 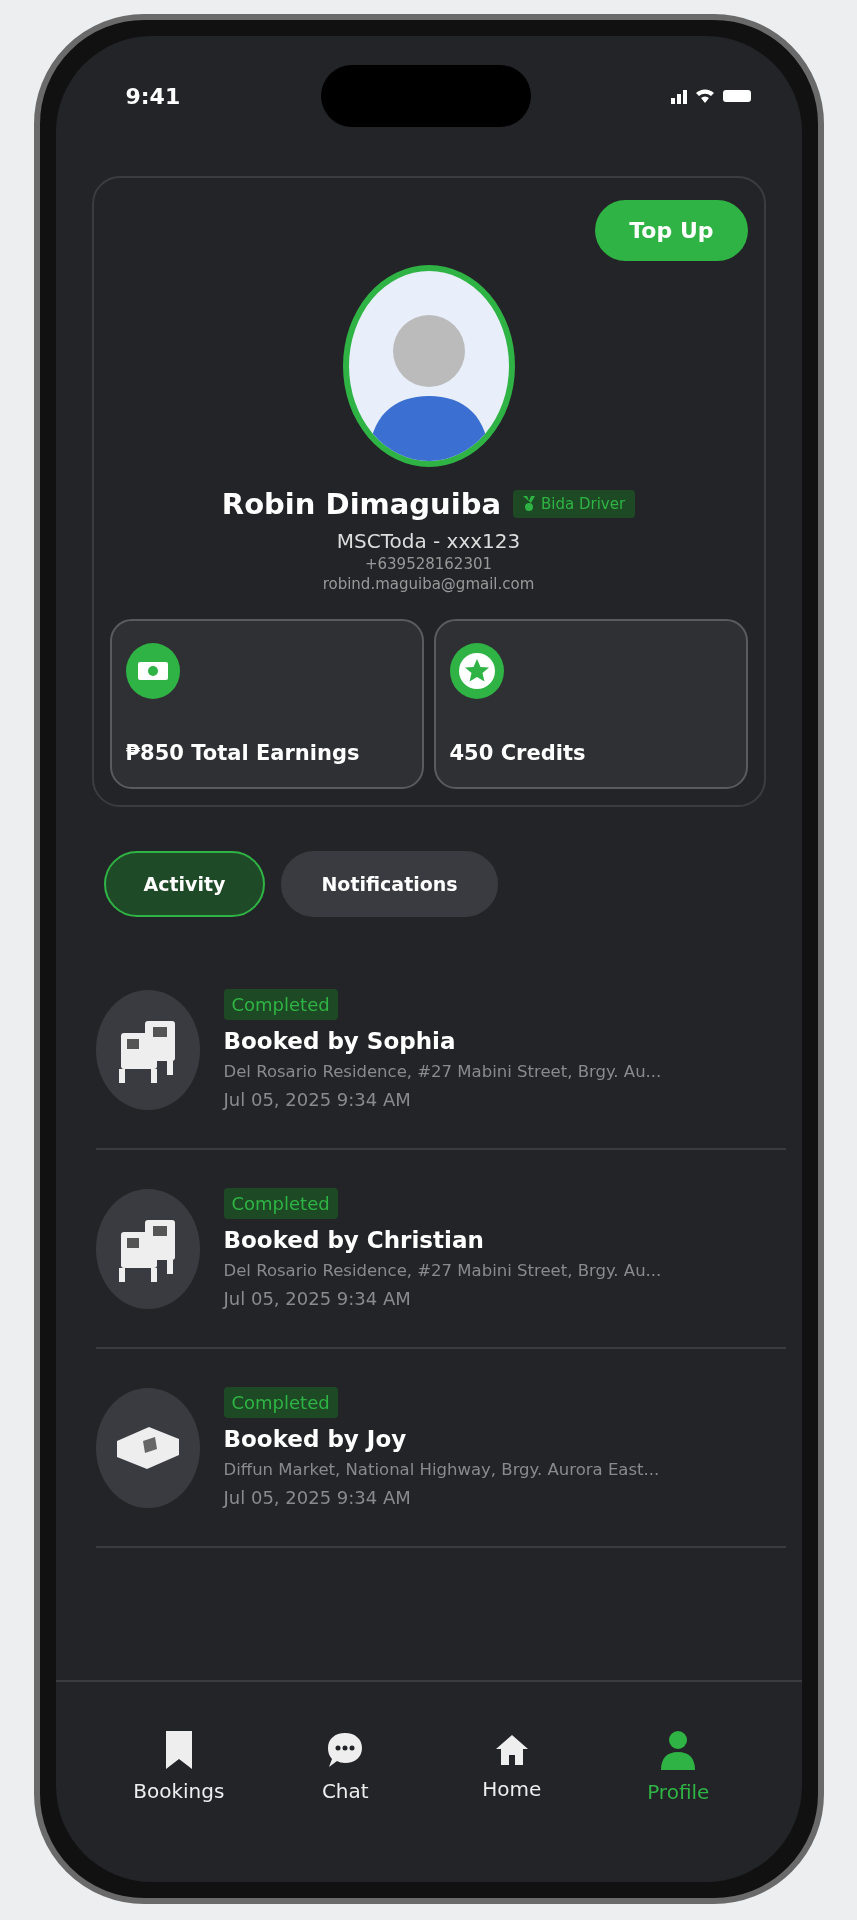 I want to click on person-icon, so click(x=678, y=1750).